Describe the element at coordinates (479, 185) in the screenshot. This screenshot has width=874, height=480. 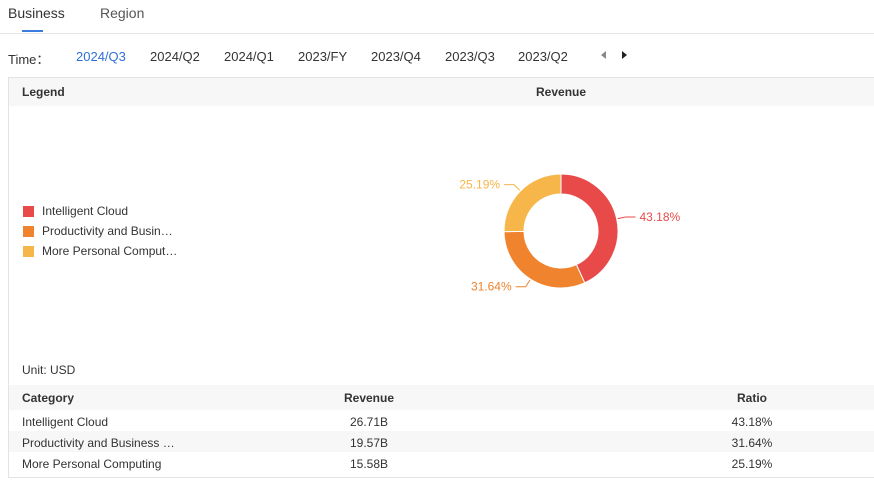
I see `slice-percent-label: 25.19%` at that location.